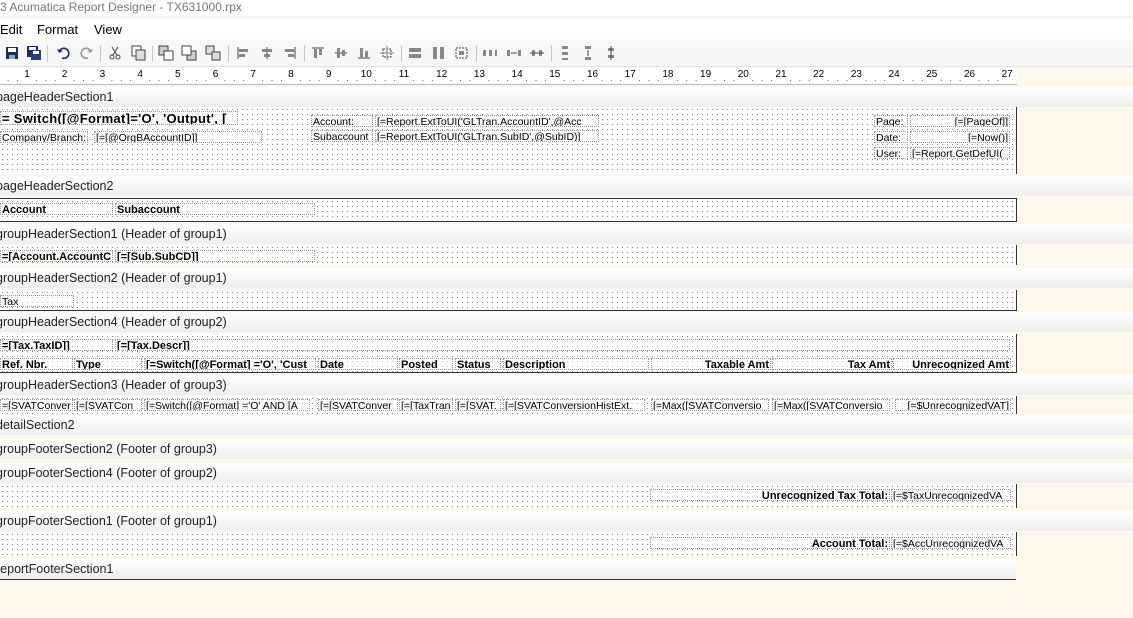 This screenshot has height=618, width=1133. I want to click on account-cd-field: =[Account.AccountC, so click(56, 256).